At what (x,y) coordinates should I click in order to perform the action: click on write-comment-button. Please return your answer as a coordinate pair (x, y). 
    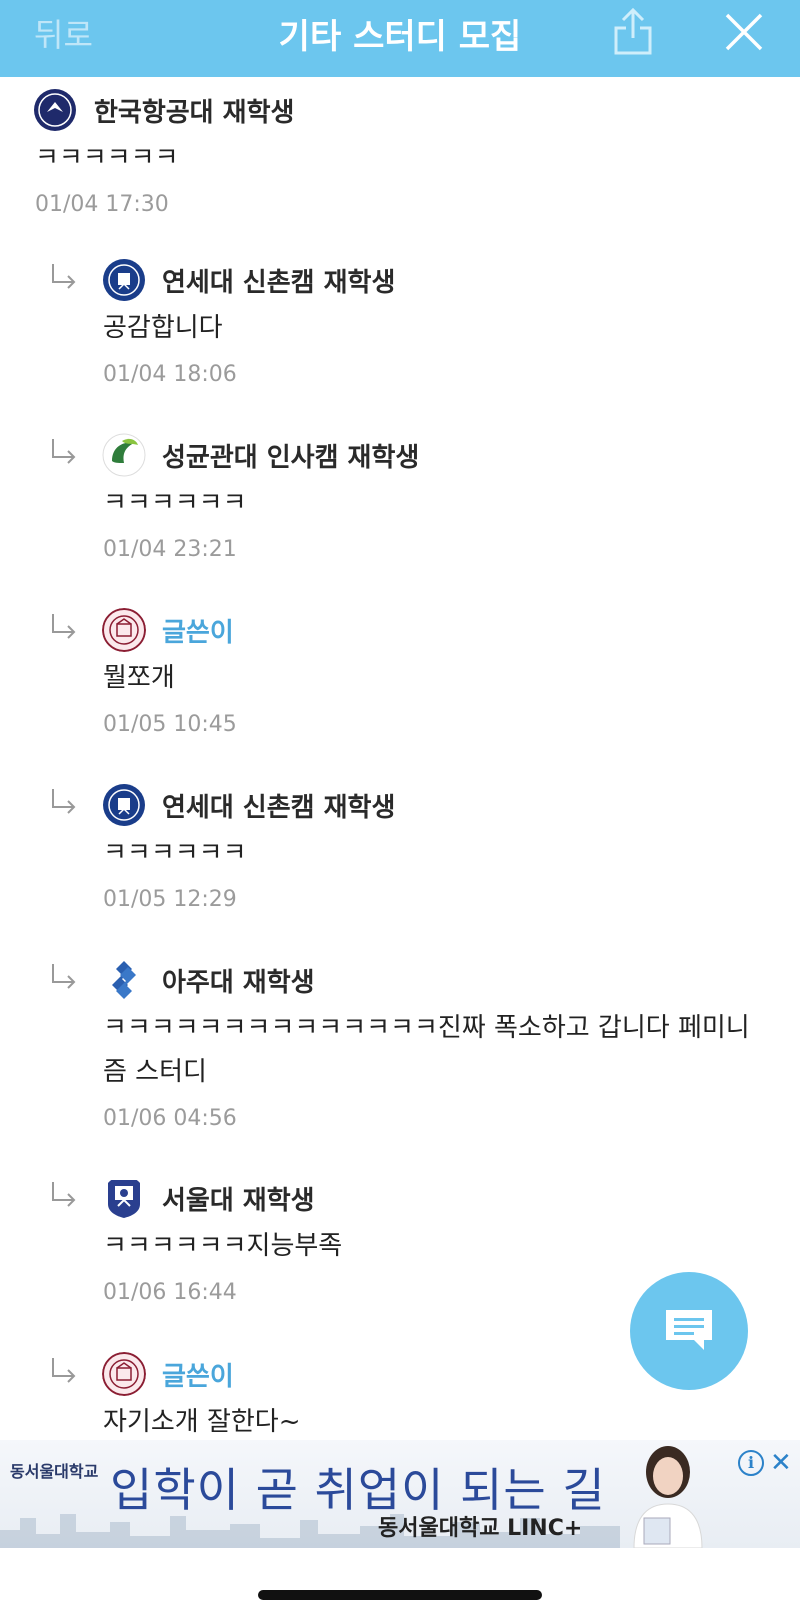
    Looking at the image, I should click on (689, 1331).